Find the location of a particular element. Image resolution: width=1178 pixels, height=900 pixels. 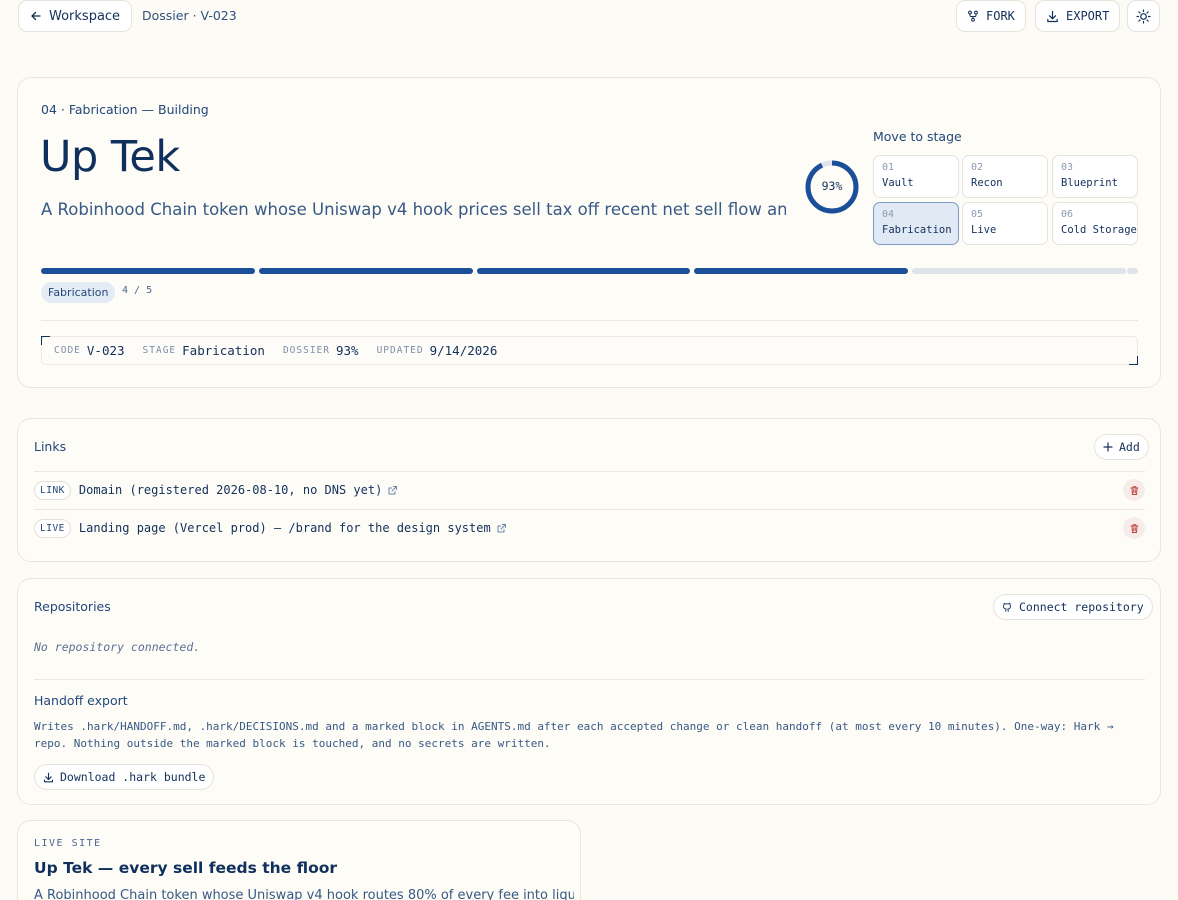

links-title: Links is located at coordinates (50, 446).